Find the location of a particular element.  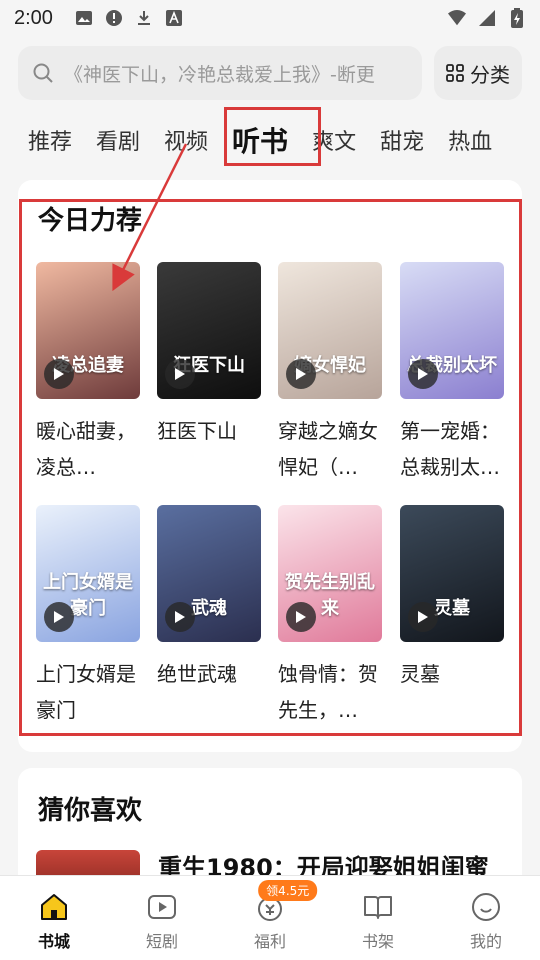

category-label: 分类 is located at coordinates (490, 74).